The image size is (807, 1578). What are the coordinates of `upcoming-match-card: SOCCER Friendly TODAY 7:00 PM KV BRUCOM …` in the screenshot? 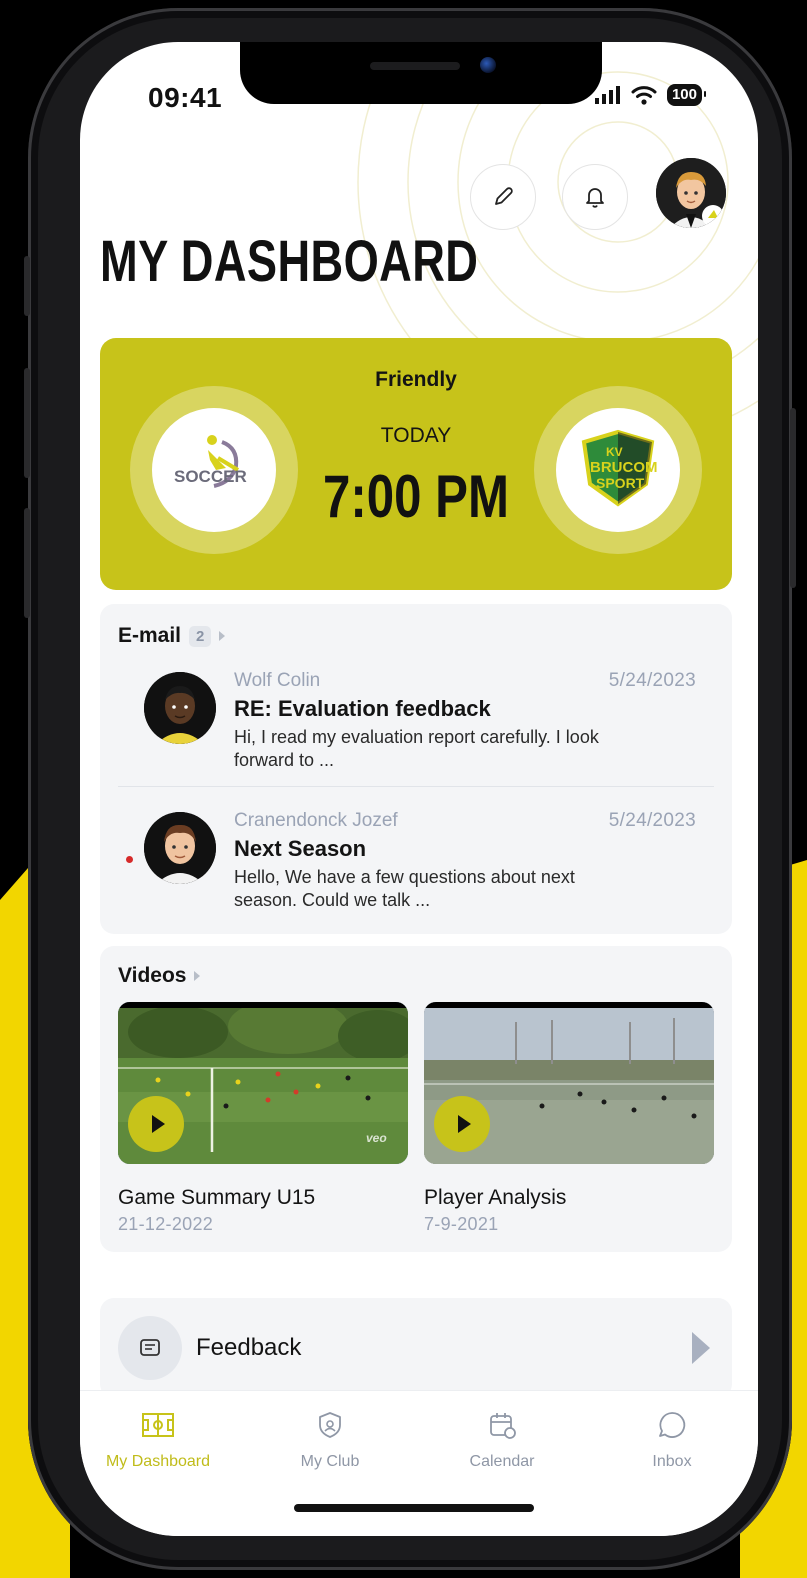 It's located at (416, 464).